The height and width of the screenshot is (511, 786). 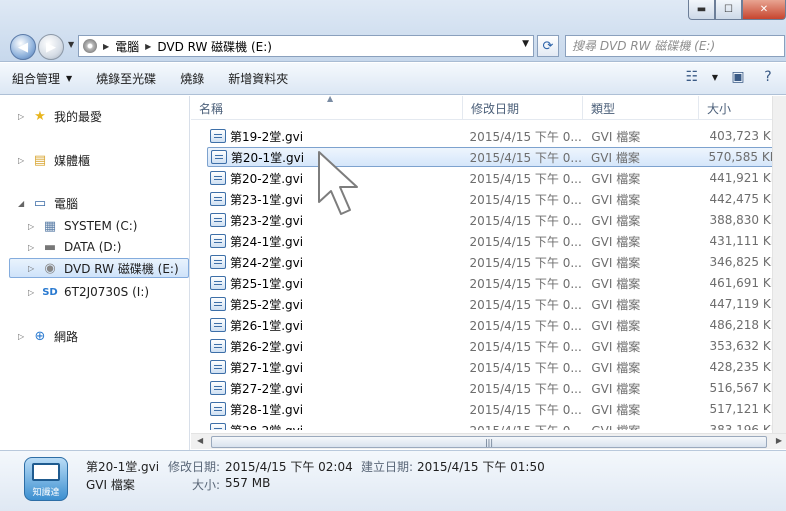 I want to click on horizontal-scrollbar: ◀ ||| ▶, so click(x=488, y=441).